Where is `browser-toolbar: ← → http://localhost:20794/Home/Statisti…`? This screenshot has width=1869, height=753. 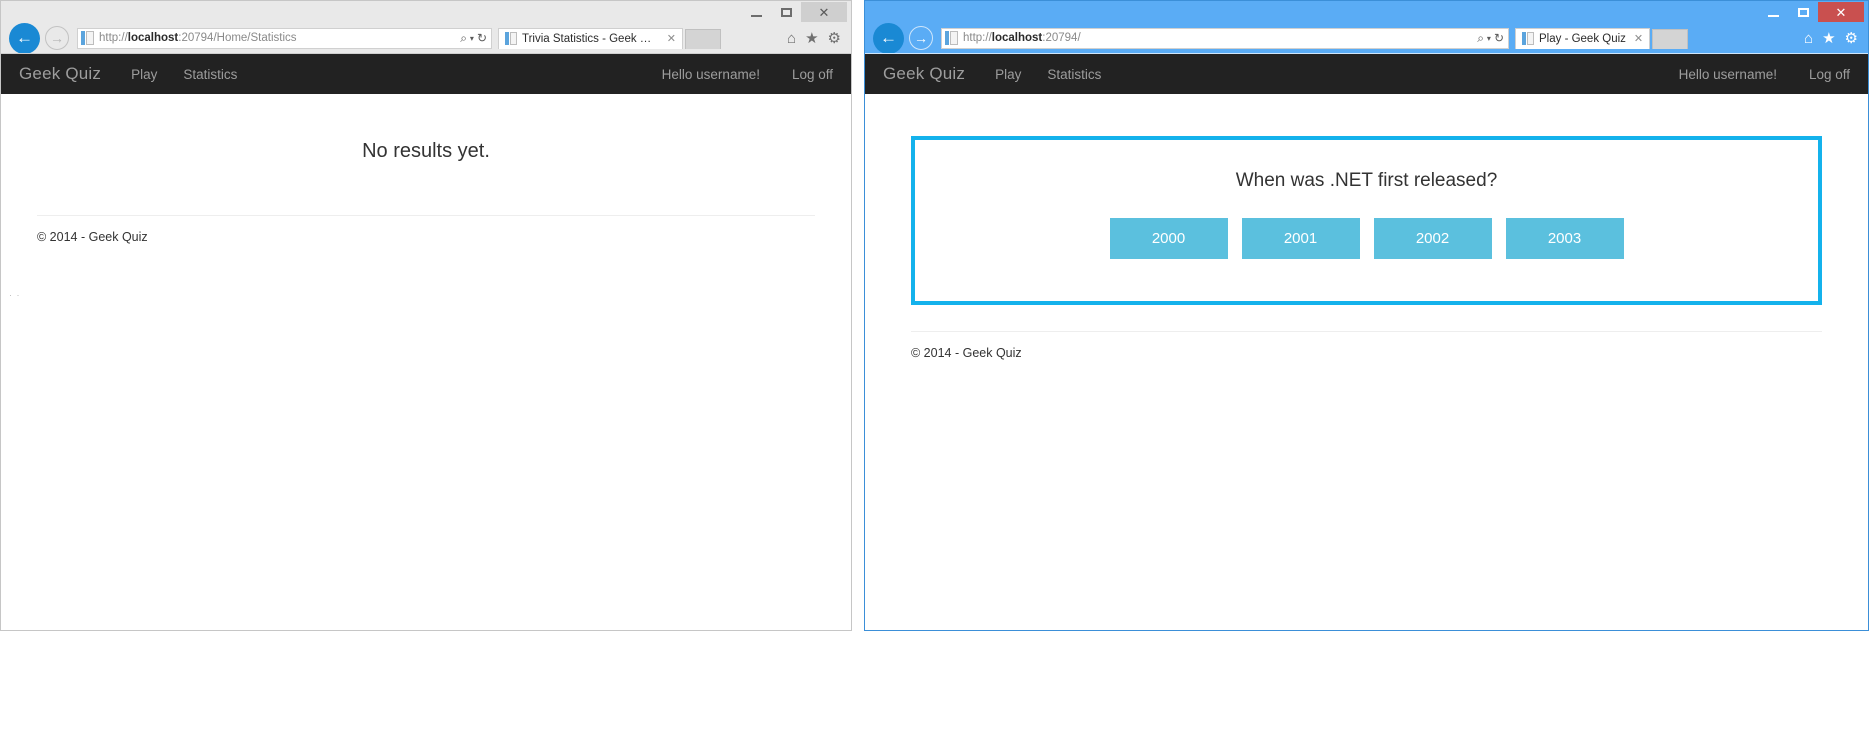 browser-toolbar: ← → http://localhost:20794/Home/Statisti… is located at coordinates (426, 38).